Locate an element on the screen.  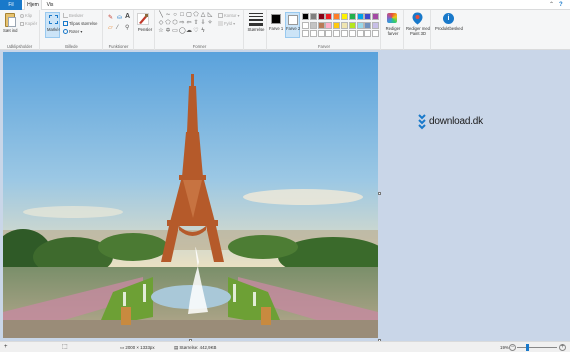
arrow-up-shape-icon: ⇧ is located at coordinates (196, 23).